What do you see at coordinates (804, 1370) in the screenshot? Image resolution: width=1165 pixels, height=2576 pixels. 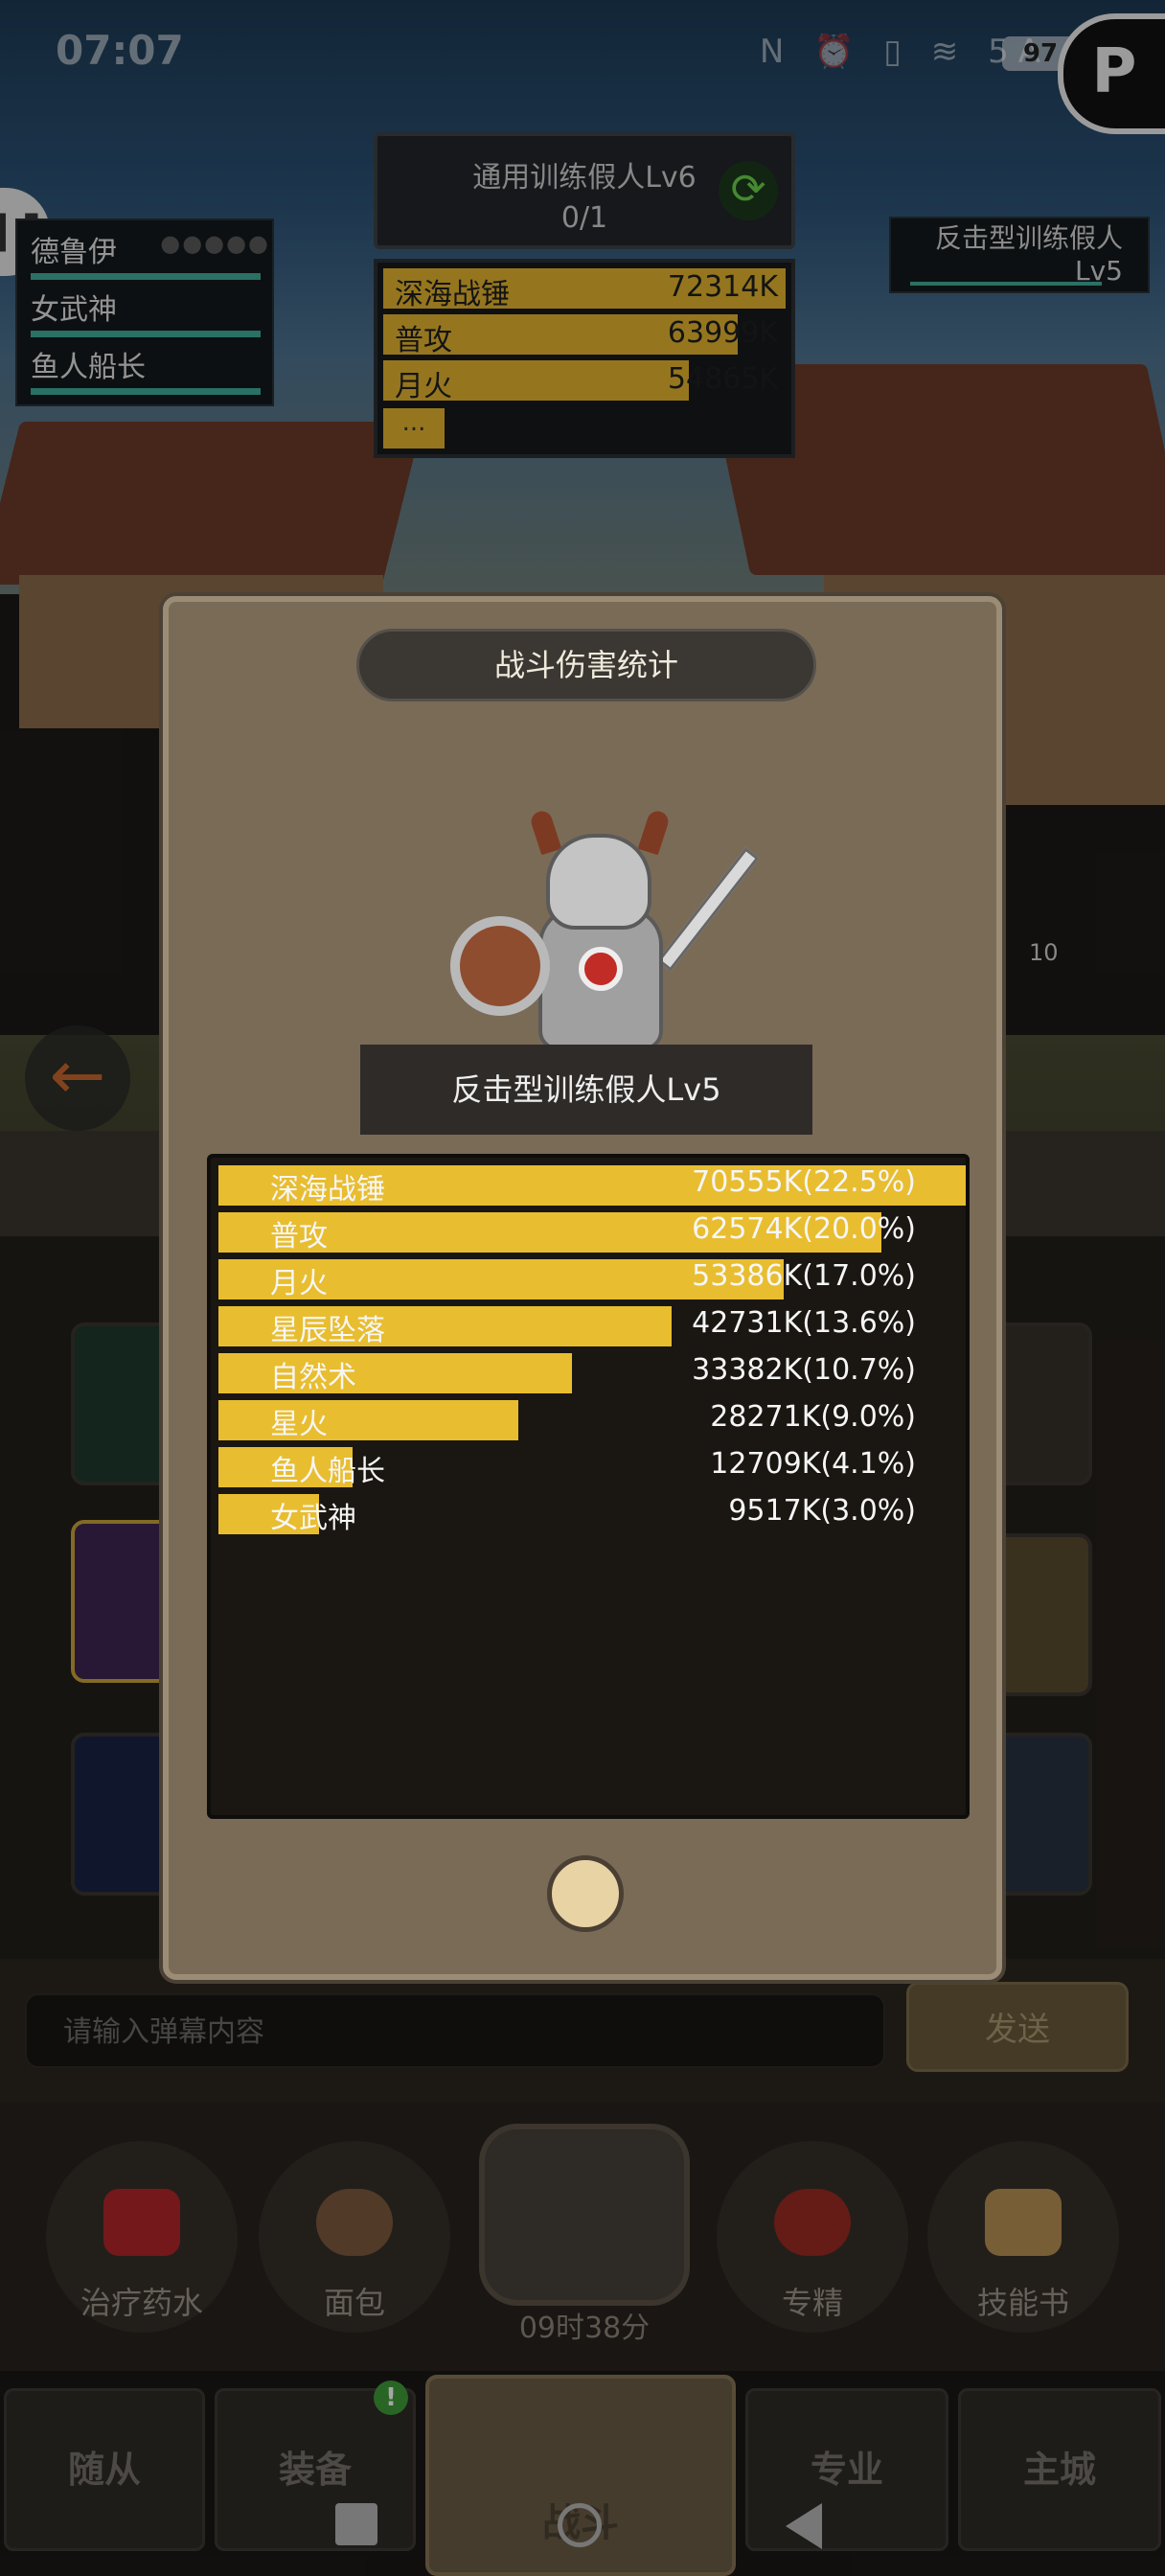 I see `damage-value: 33382K(10.7%)` at bounding box center [804, 1370].